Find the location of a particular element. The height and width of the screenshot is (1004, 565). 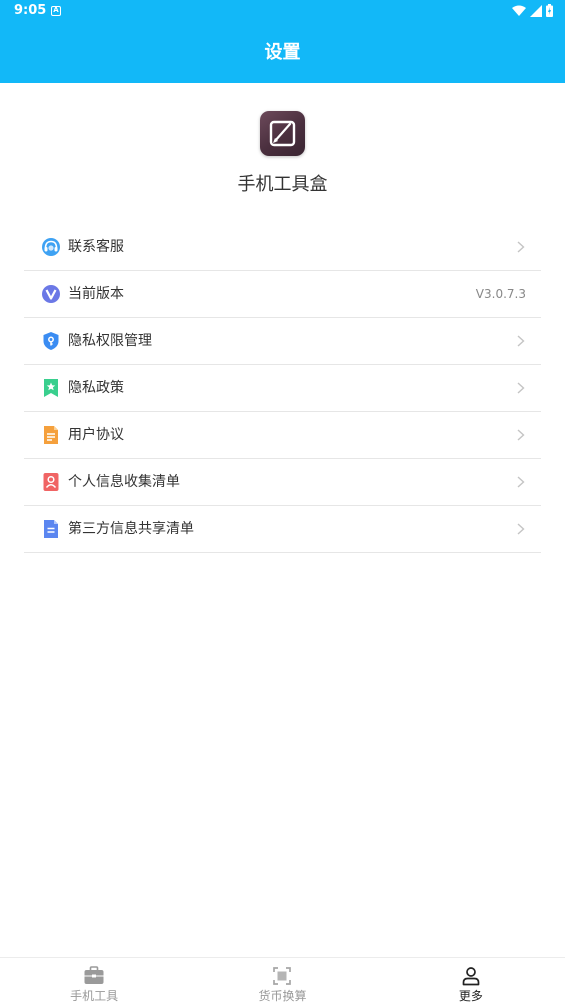

menu-item-label: 当前版本 is located at coordinates (96, 294).